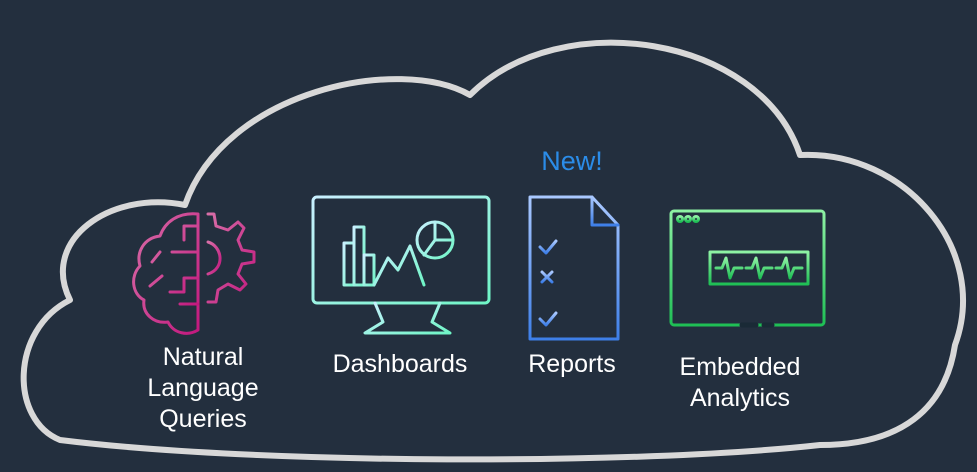 The width and height of the screenshot is (977, 472). I want to click on label-line: Queries, so click(203, 419).